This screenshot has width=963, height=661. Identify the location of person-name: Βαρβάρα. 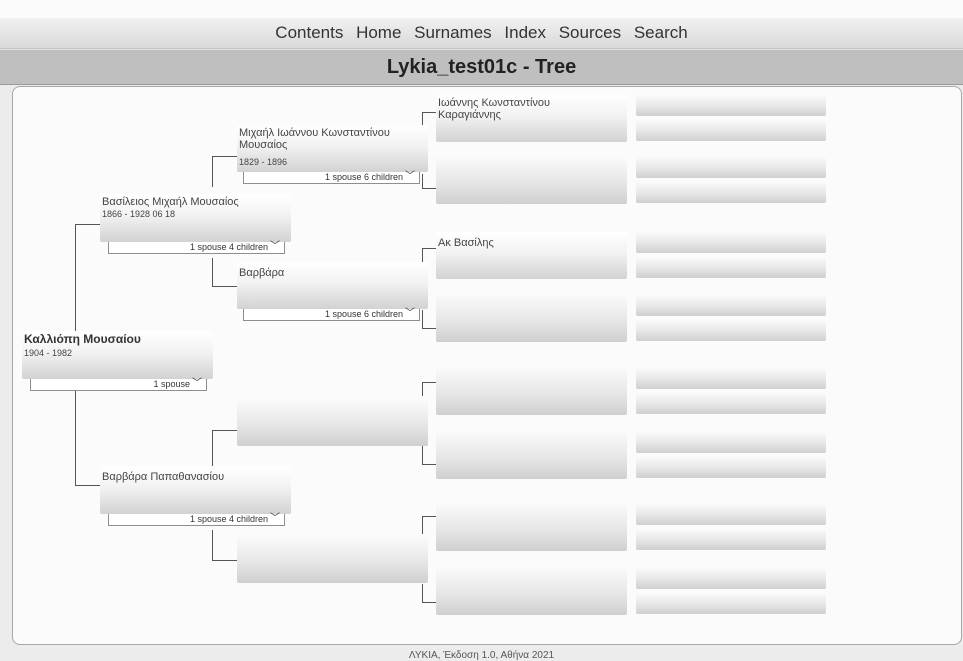
(262, 273).